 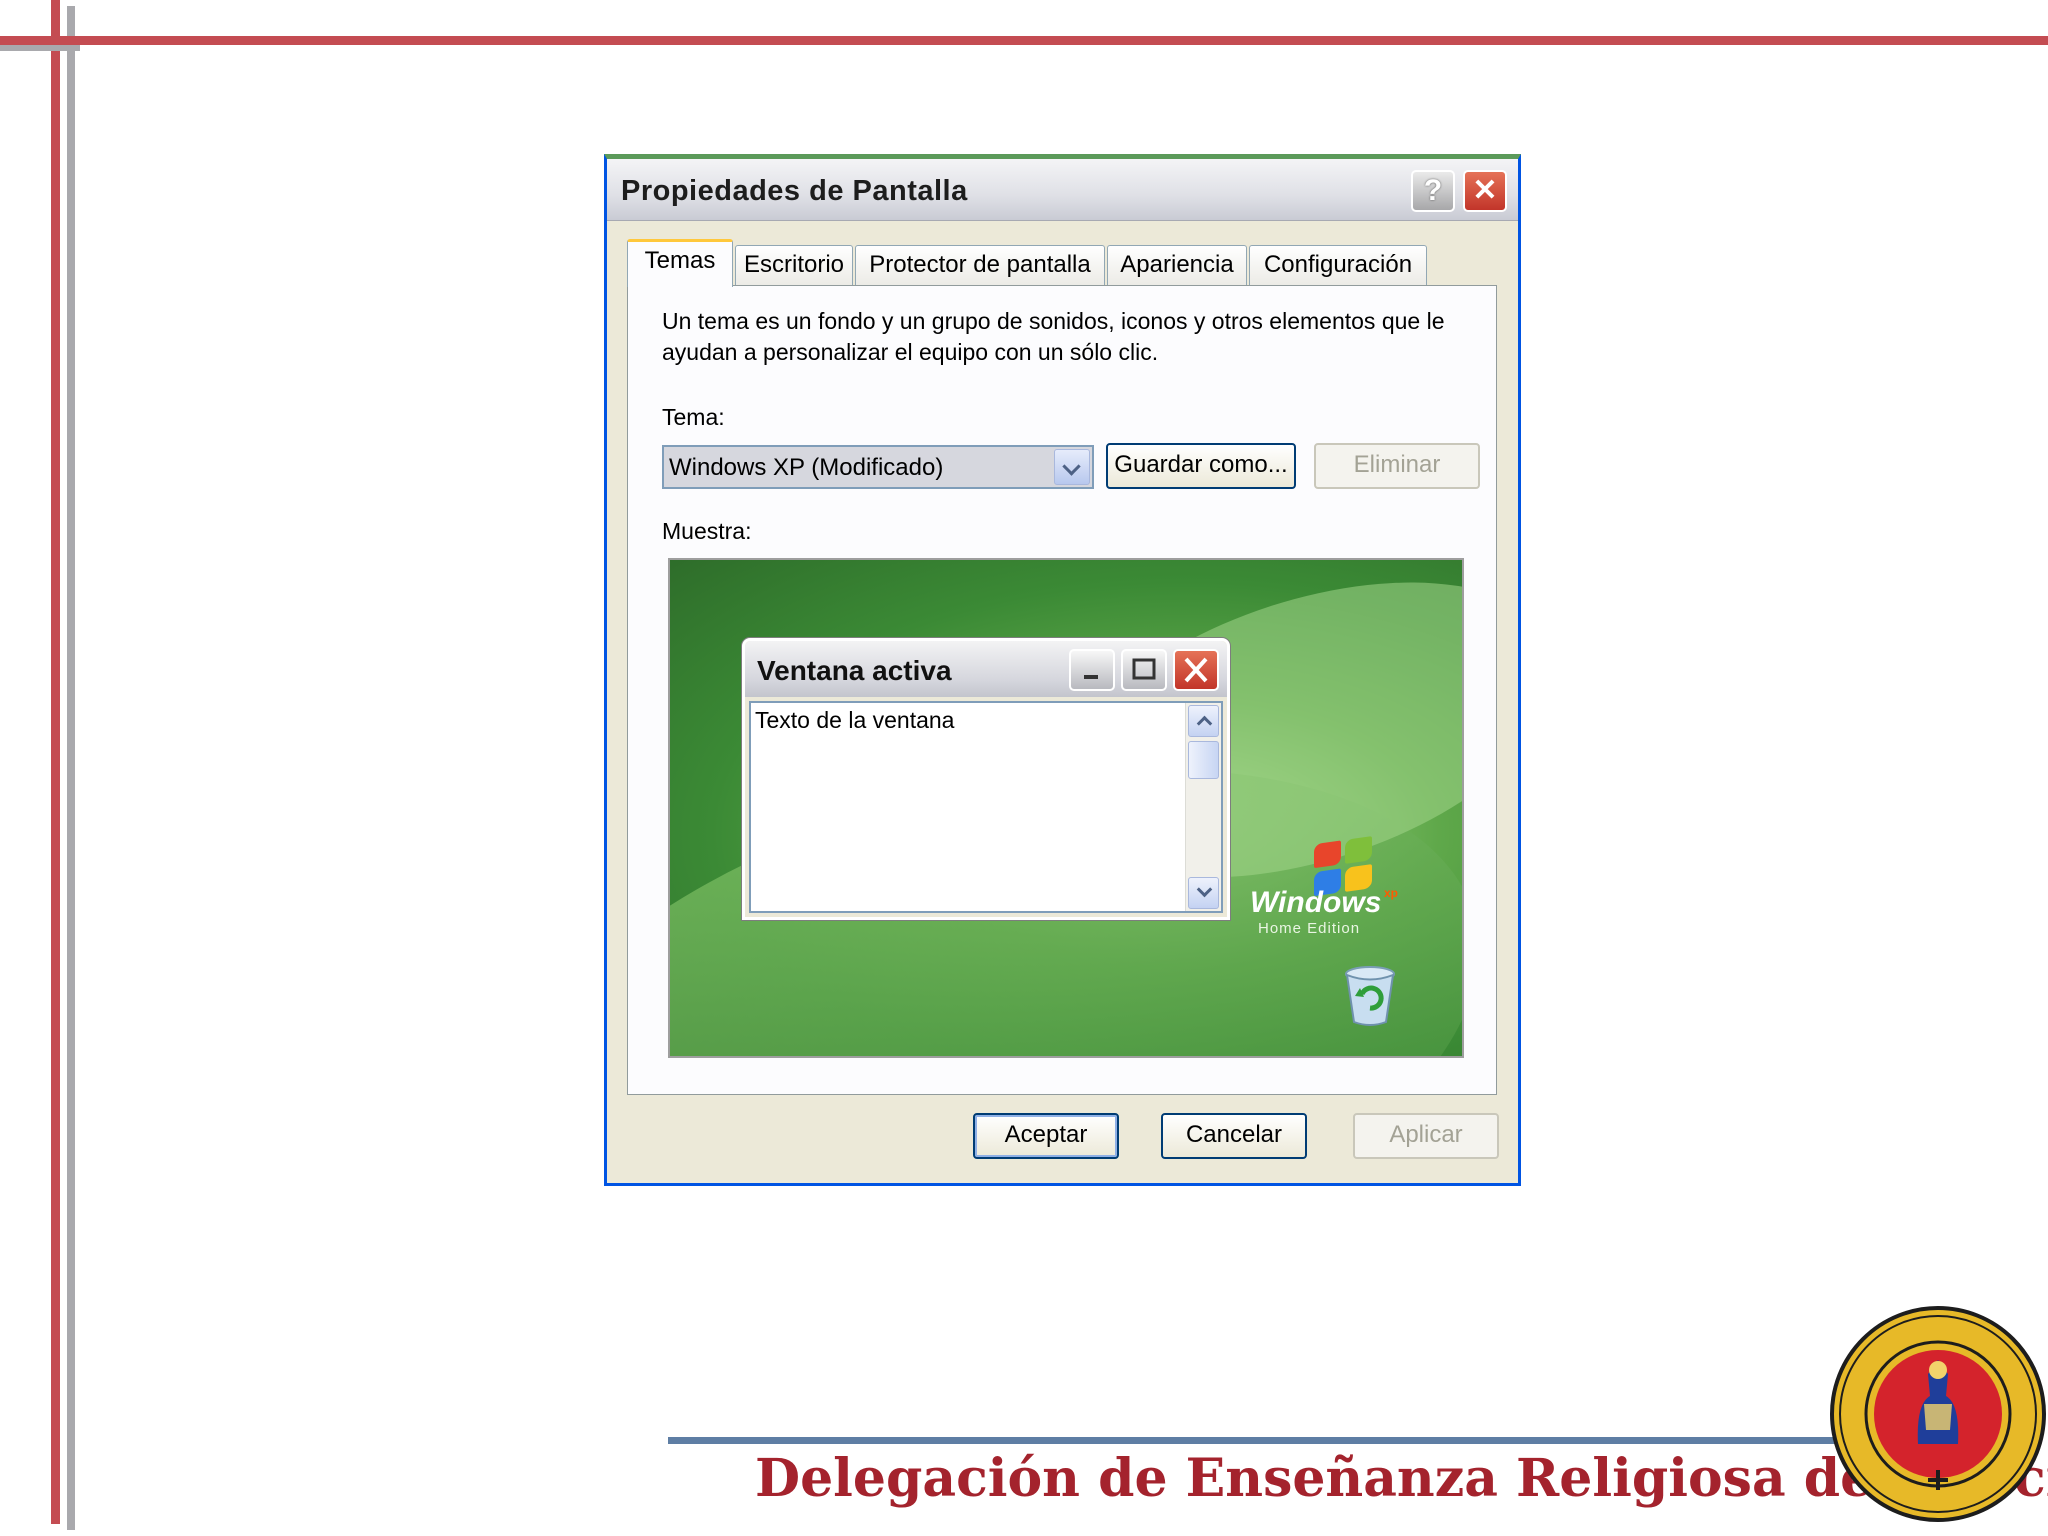 What do you see at coordinates (794, 265) in the screenshot?
I see `tab-escritorio: Escritorio` at bounding box center [794, 265].